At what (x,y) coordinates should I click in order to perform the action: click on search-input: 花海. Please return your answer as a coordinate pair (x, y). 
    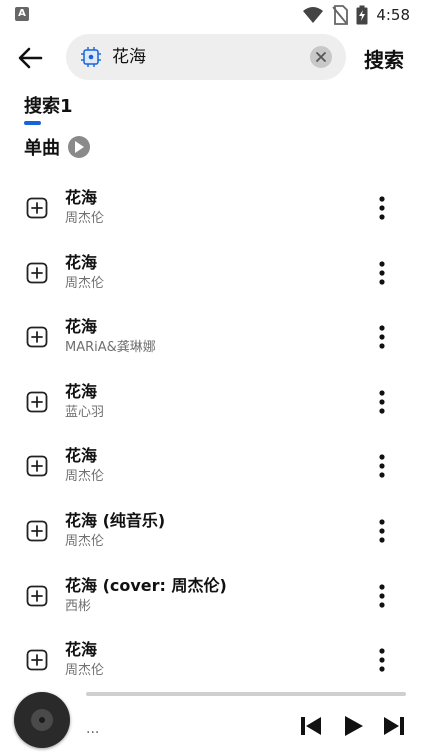
    Looking at the image, I should click on (206, 57).